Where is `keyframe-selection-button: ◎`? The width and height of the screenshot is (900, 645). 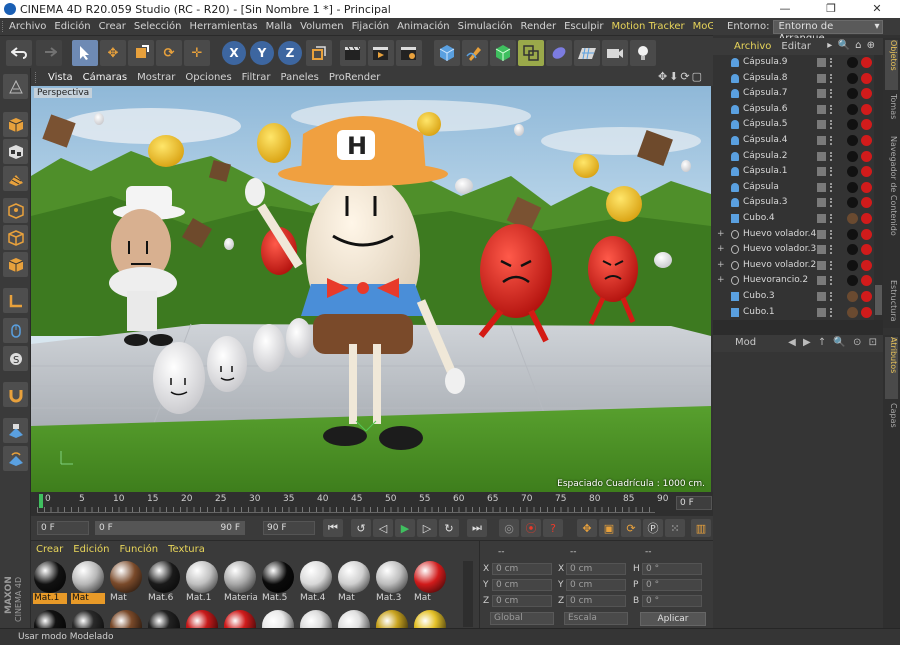
keyframe-selection-button: ◎ is located at coordinates (509, 528).